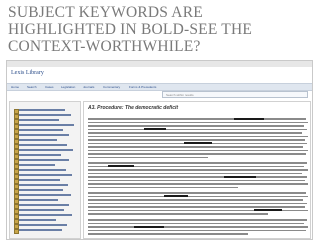 This screenshot has width=320, height=240. I want to click on nav-item: Forms & Precedents, so click(142, 87).